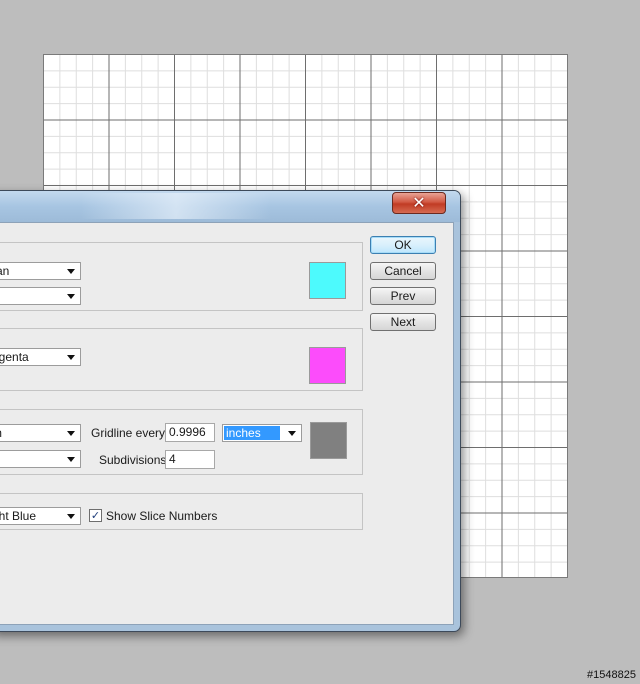  Describe the element at coordinates (18, 516) in the screenshot. I see `slice-line-color-value: ght Blue` at that location.